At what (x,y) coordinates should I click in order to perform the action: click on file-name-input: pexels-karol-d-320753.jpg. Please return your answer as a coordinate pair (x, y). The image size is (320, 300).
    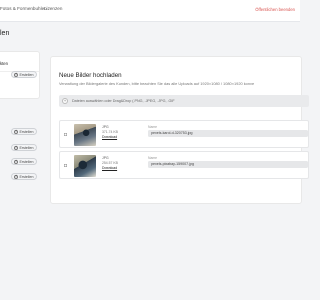
    Looking at the image, I should click on (228, 133).